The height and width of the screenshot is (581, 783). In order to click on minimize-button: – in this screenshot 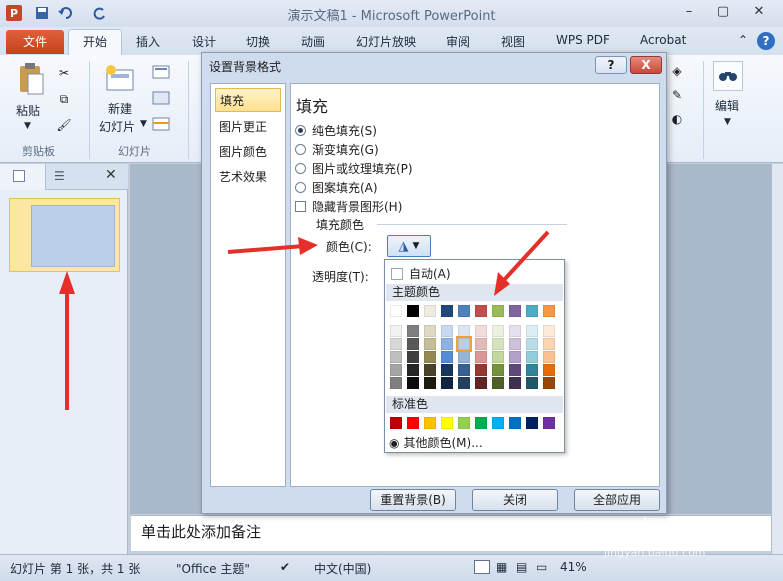, I will do `click(689, 13)`.